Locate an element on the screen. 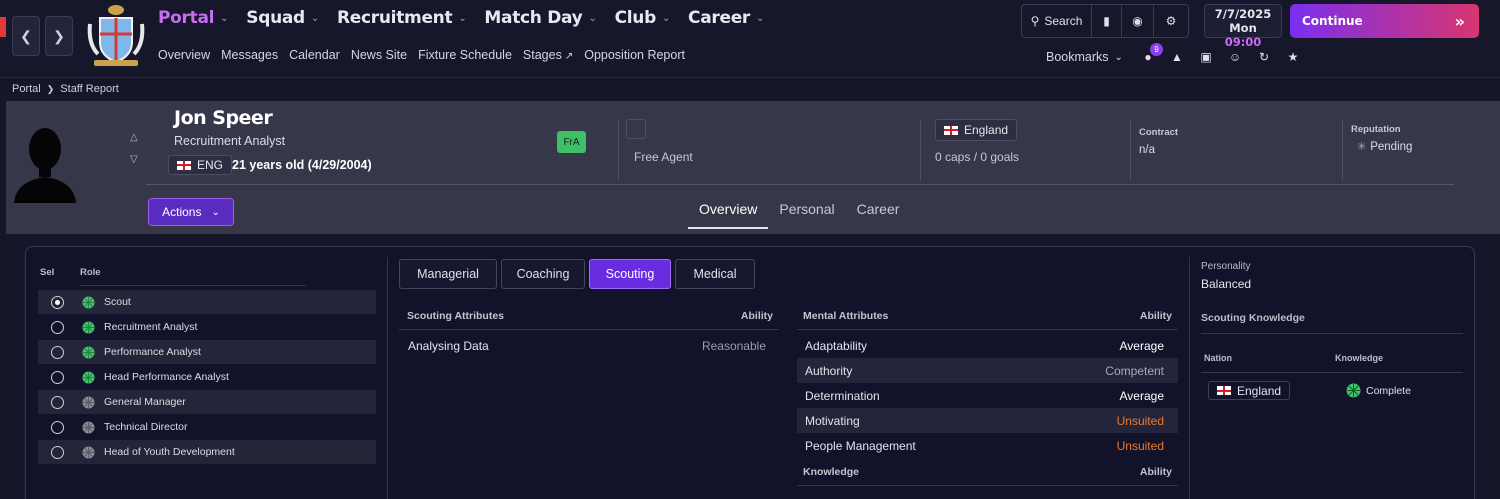 This screenshot has height=499, width=1500. subnav-opposition-report: Opposition Report is located at coordinates (634, 55).